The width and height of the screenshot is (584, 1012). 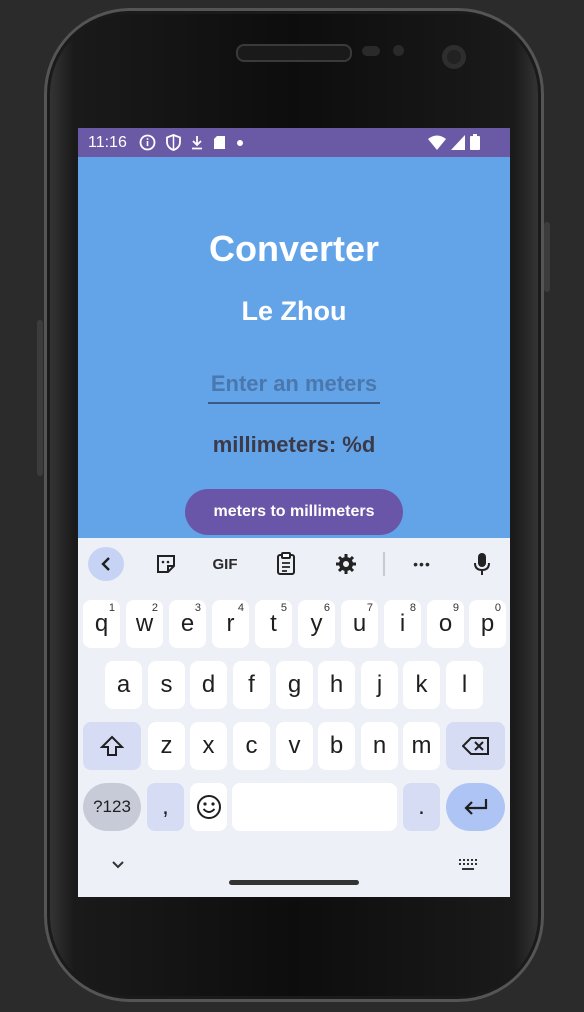 I want to click on meters-input-container, so click(x=294, y=385).